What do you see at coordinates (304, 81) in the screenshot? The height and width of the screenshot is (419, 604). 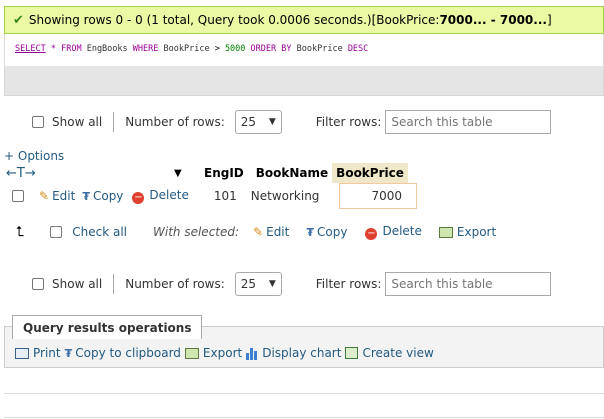 I see `sql-toolbar` at bounding box center [304, 81].